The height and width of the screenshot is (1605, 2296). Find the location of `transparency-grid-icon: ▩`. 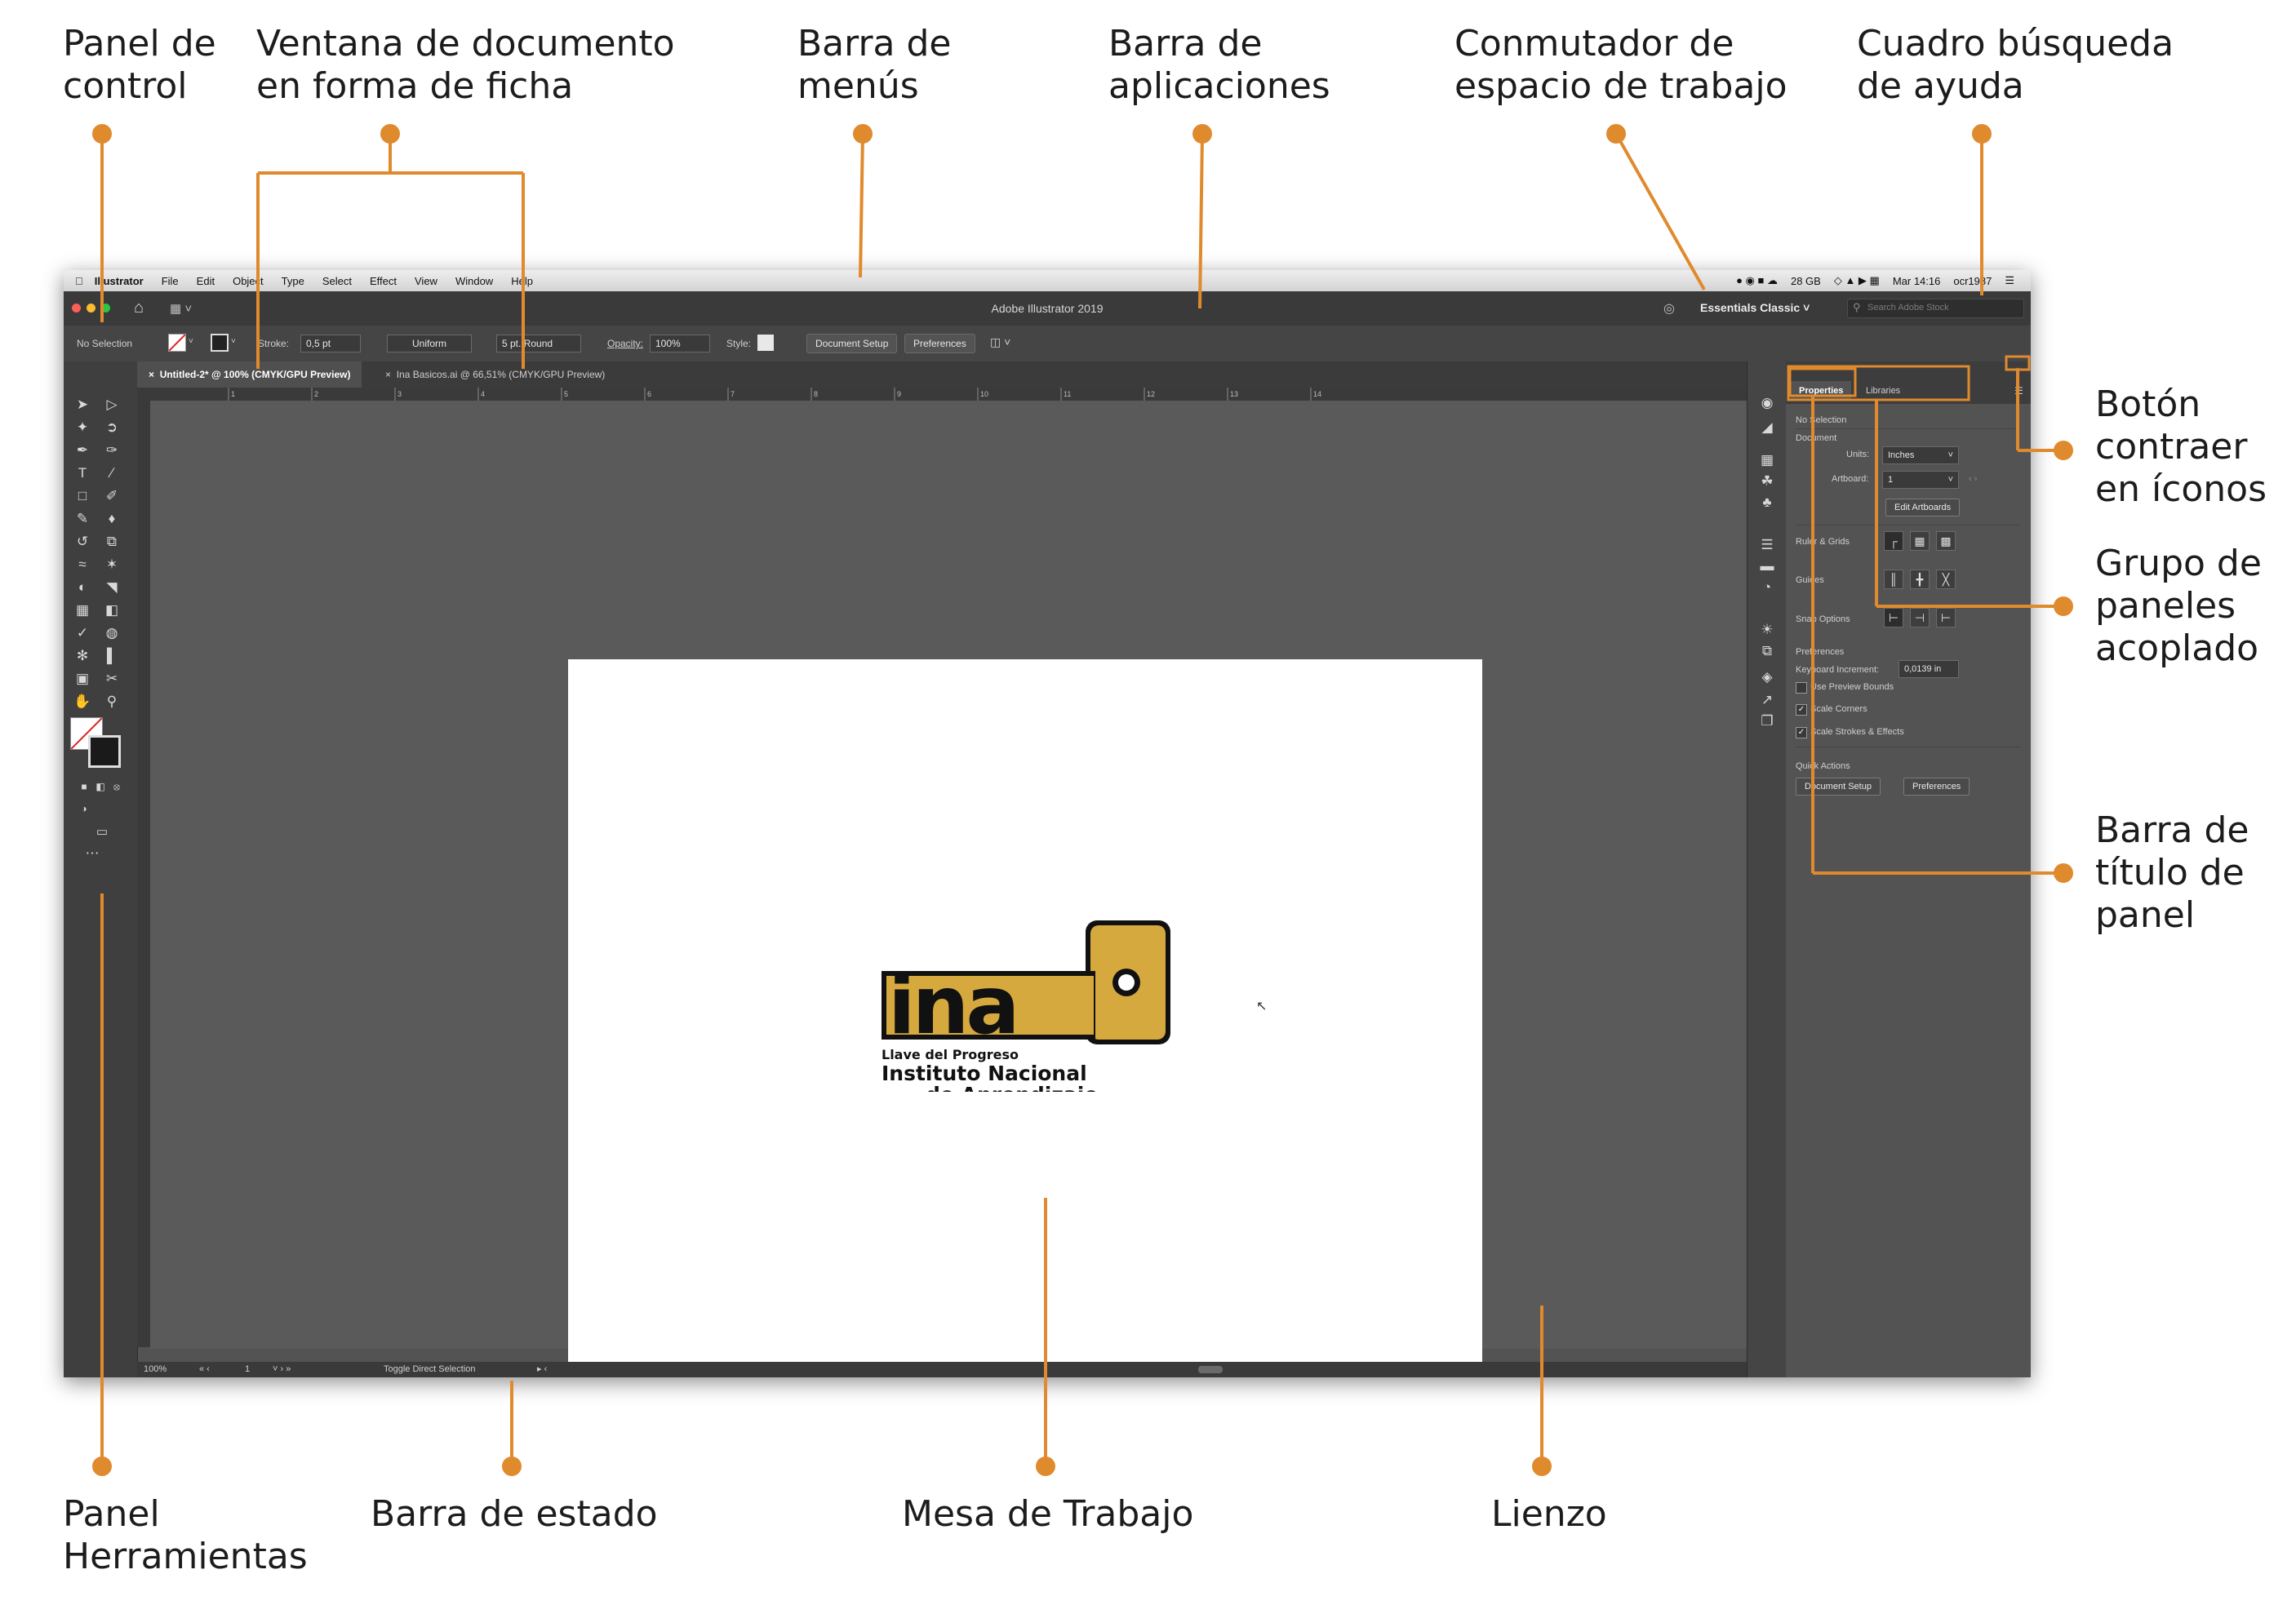

transparency-grid-icon: ▩ is located at coordinates (1946, 541).